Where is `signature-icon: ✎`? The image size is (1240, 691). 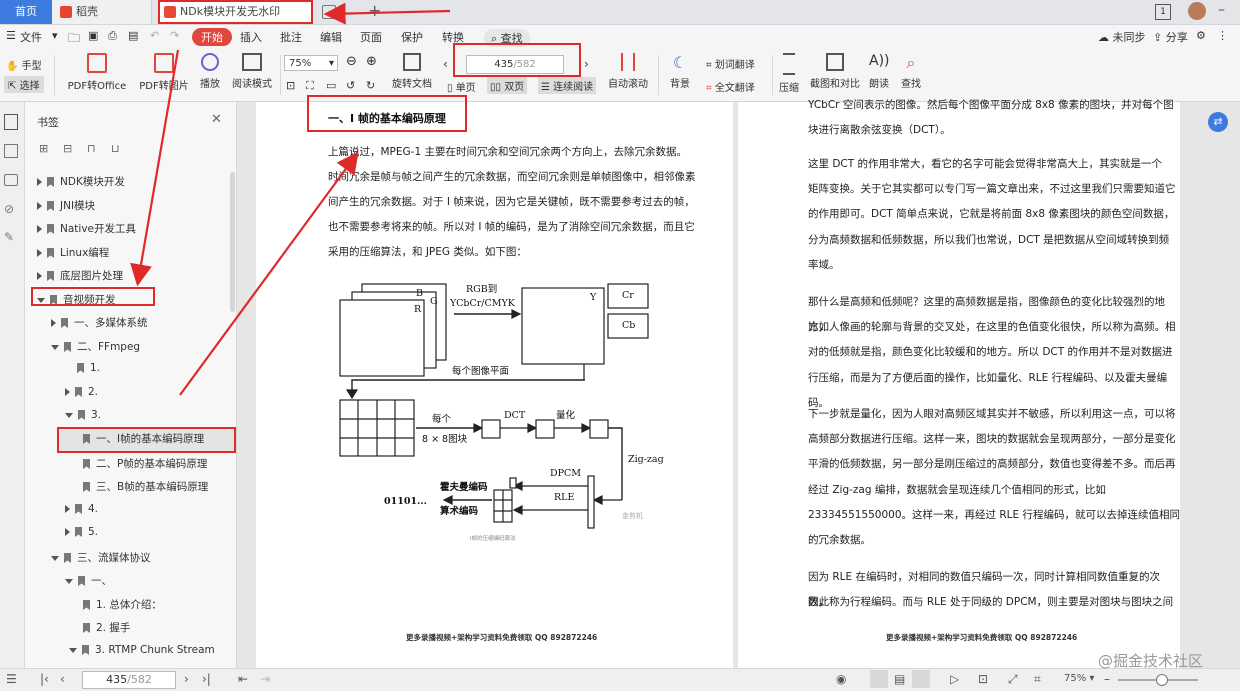 signature-icon: ✎ is located at coordinates (9, 237).